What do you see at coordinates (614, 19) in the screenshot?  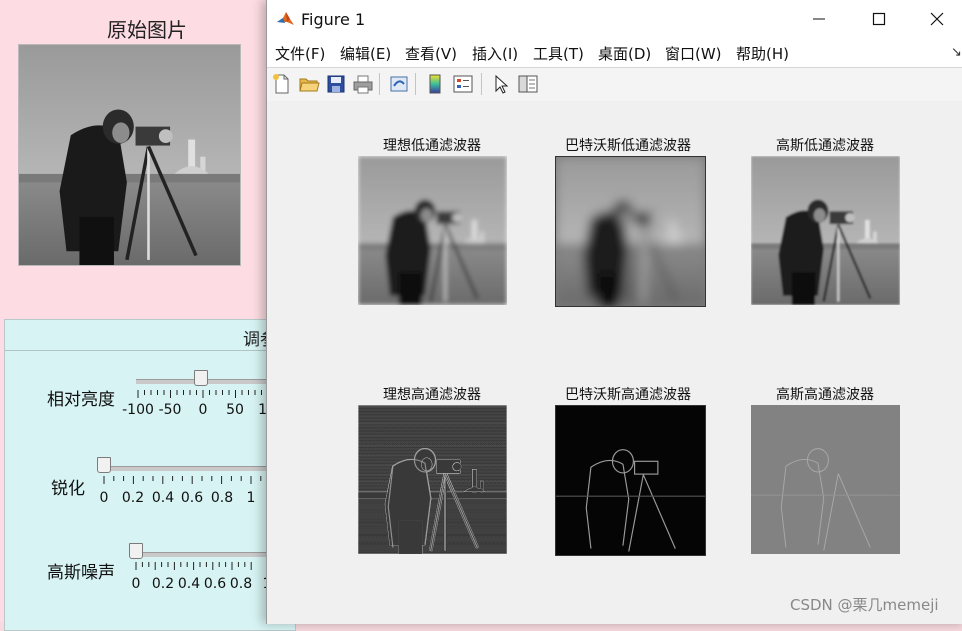 I see `title-bar: Figure 1` at bounding box center [614, 19].